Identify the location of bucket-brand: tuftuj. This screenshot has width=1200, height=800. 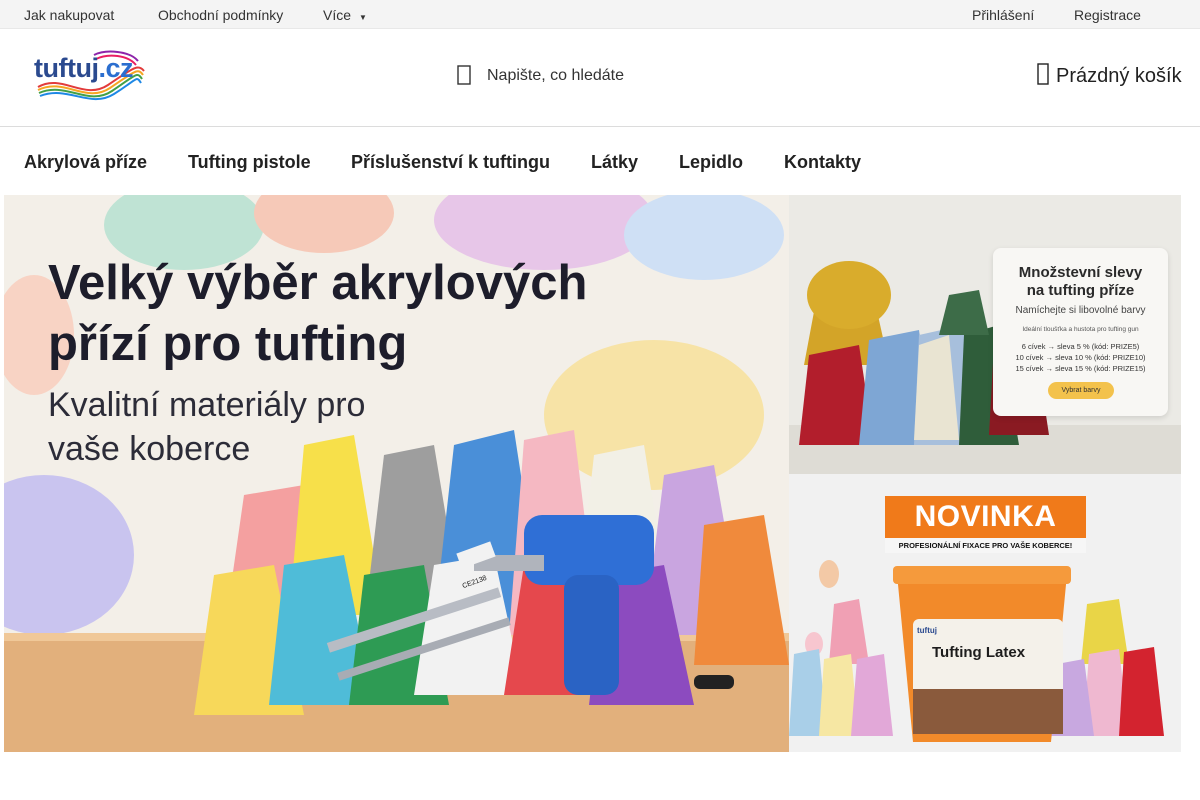
(927, 630).